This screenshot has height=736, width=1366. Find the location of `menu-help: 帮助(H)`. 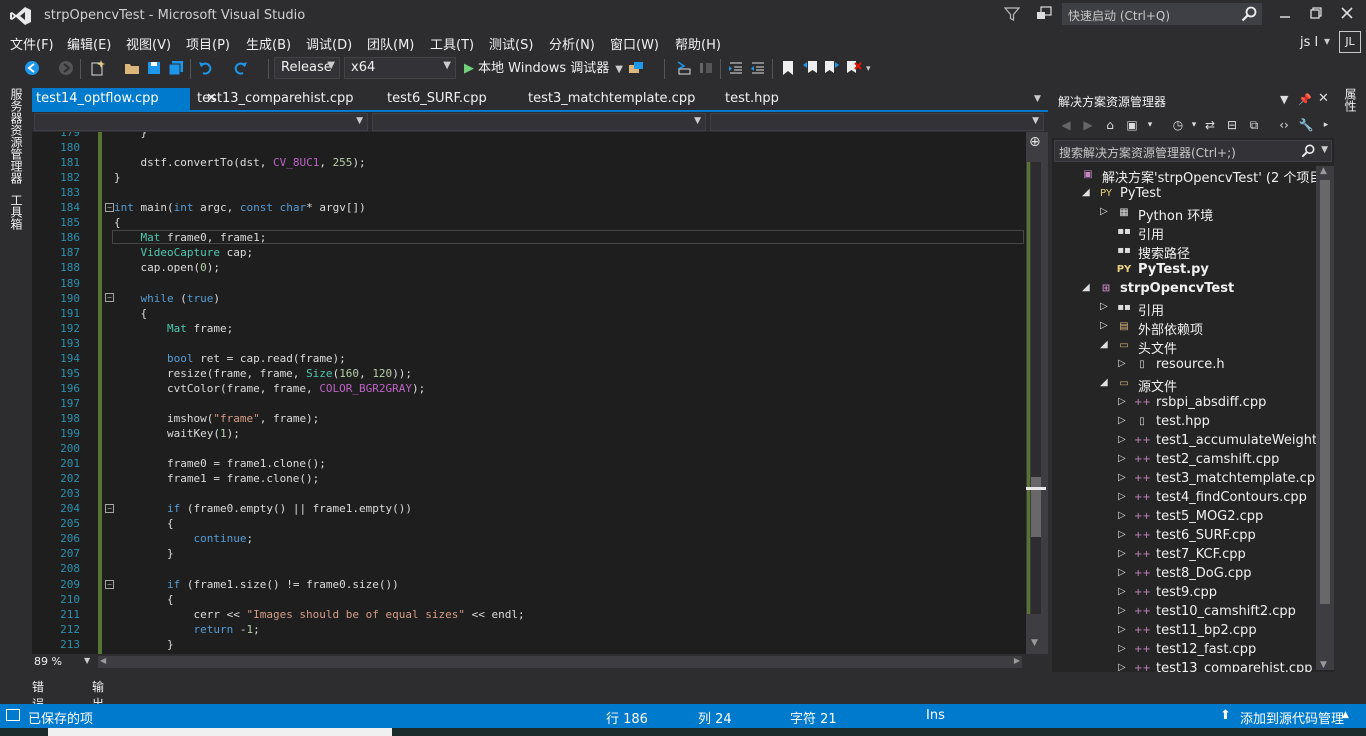

menu-help: 帮助(H) is located at coordinates (698, 43).